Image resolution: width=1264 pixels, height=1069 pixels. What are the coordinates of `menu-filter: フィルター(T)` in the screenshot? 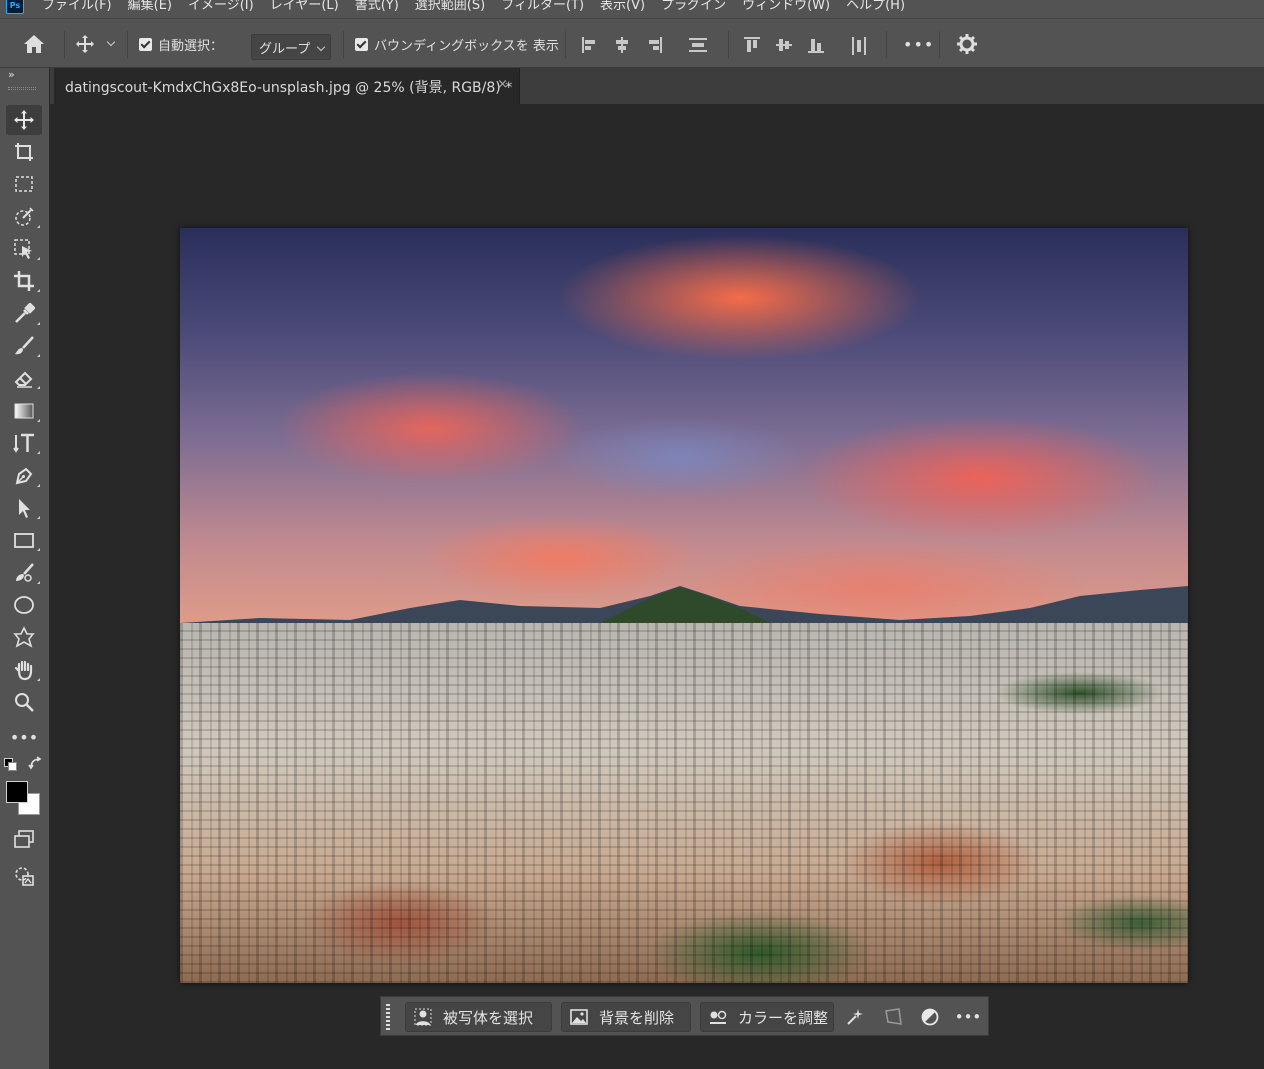 It's located at (542, 6).